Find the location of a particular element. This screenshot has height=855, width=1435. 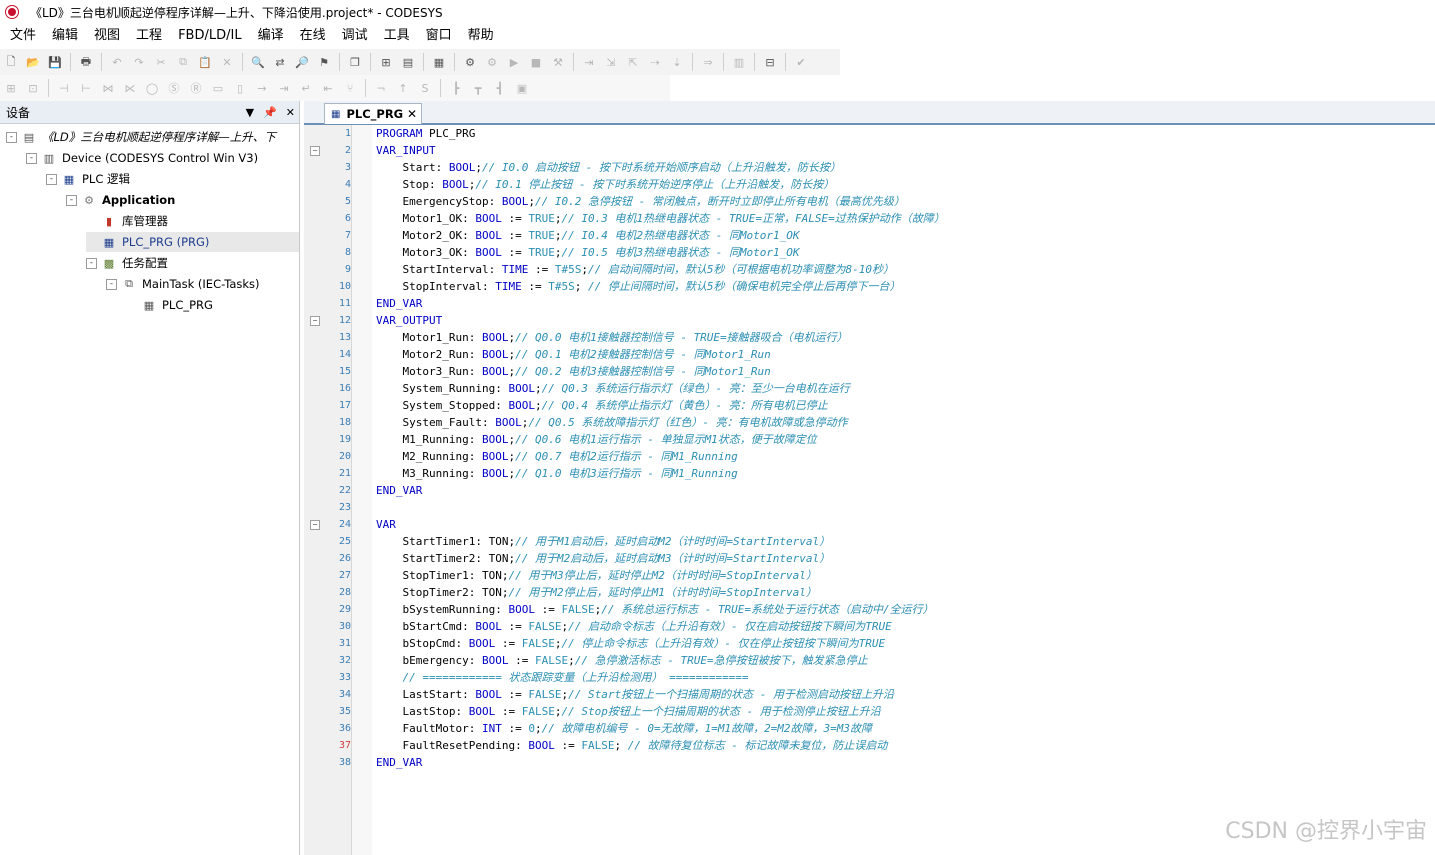

tree-item: ▦ PLC_PRG is located at coordinates (169, 305).